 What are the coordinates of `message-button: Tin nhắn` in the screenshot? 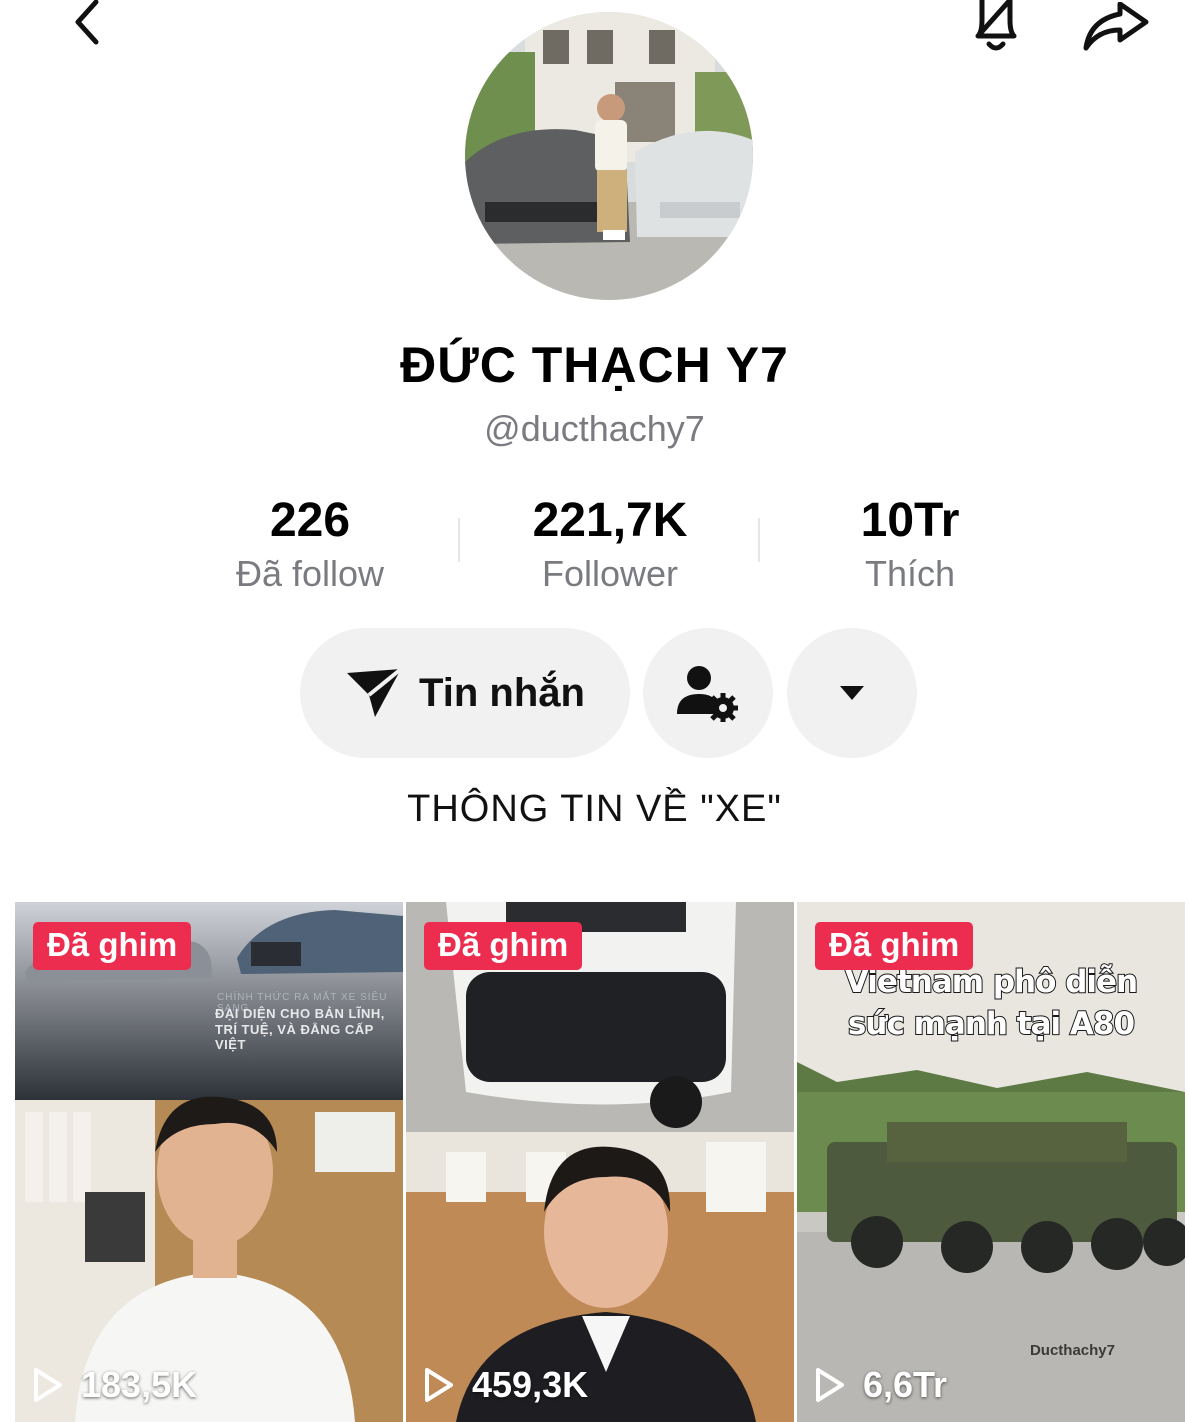 It's located at (465, 693).